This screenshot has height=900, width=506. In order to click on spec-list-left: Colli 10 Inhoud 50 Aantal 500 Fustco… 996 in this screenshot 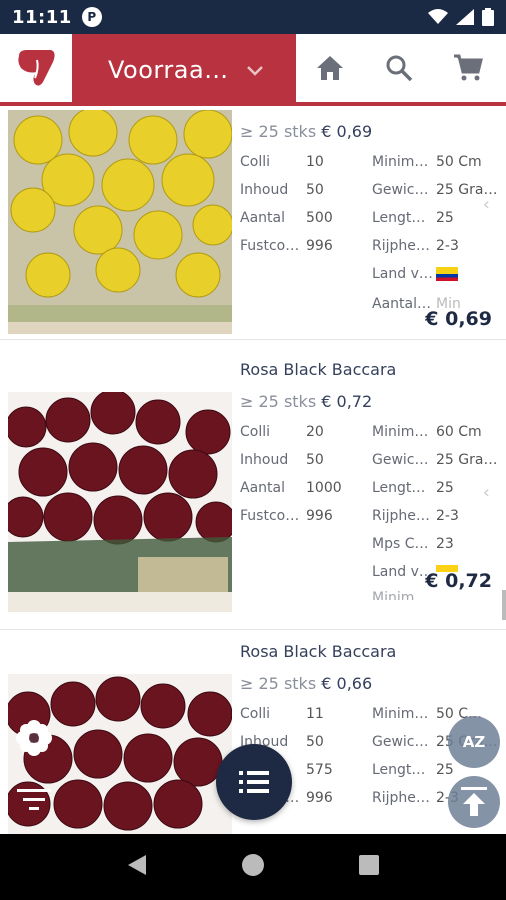, I will do `click(286, 204)`.